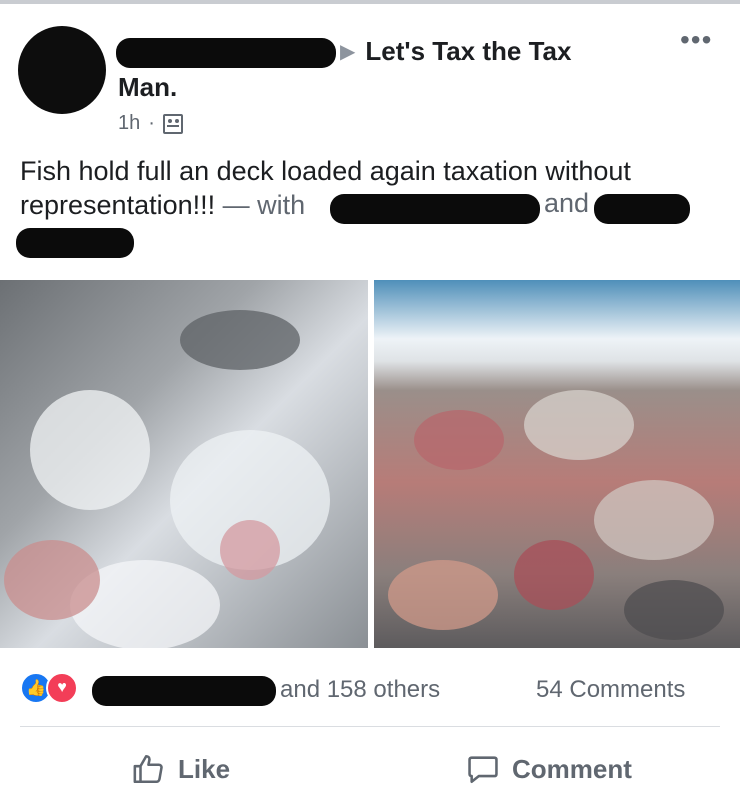 This screenshot has width=740, height=800. I want to click on post-text-and: and, so click(567, 203).